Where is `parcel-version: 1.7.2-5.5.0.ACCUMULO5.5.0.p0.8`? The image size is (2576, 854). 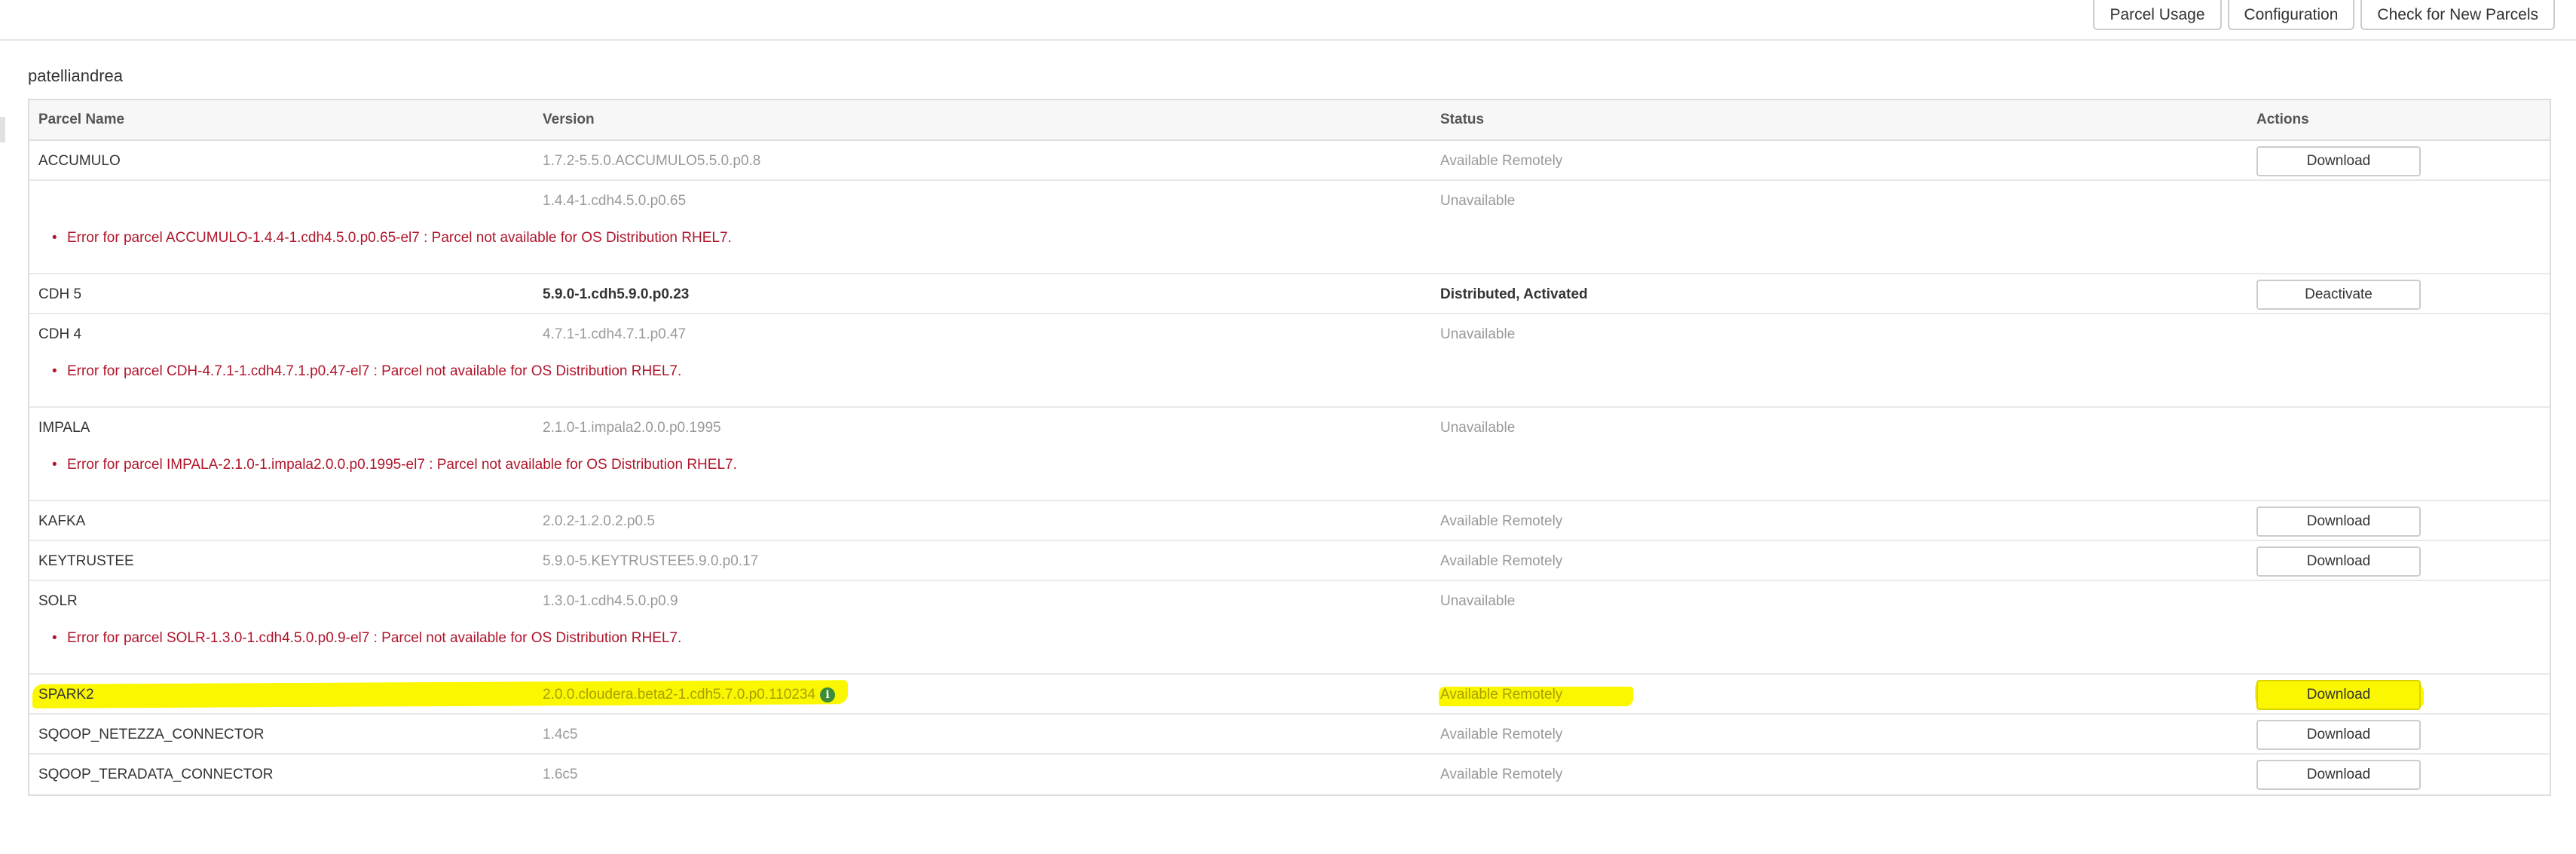
parcel-version: 1.7.2-5.5.0.ACCUMULO5.5.0.p0.8 is located at coordinates (652, 161).